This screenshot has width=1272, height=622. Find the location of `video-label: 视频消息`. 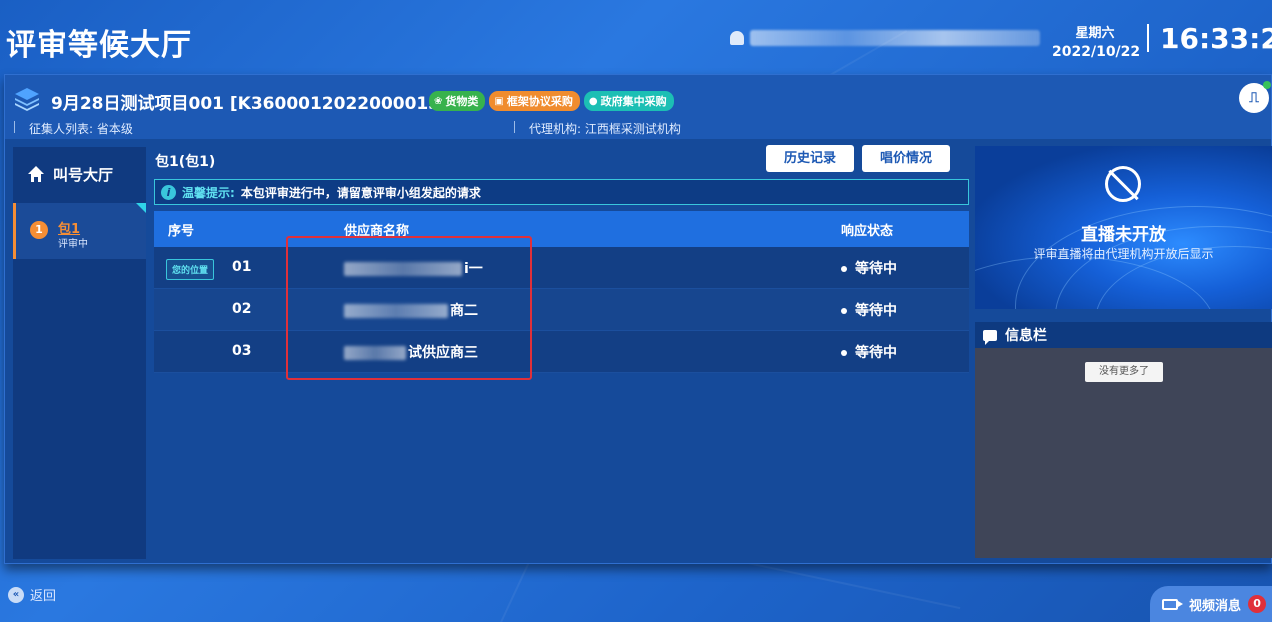

video-label: 视频消息 is located at coordinates (1215, 606).